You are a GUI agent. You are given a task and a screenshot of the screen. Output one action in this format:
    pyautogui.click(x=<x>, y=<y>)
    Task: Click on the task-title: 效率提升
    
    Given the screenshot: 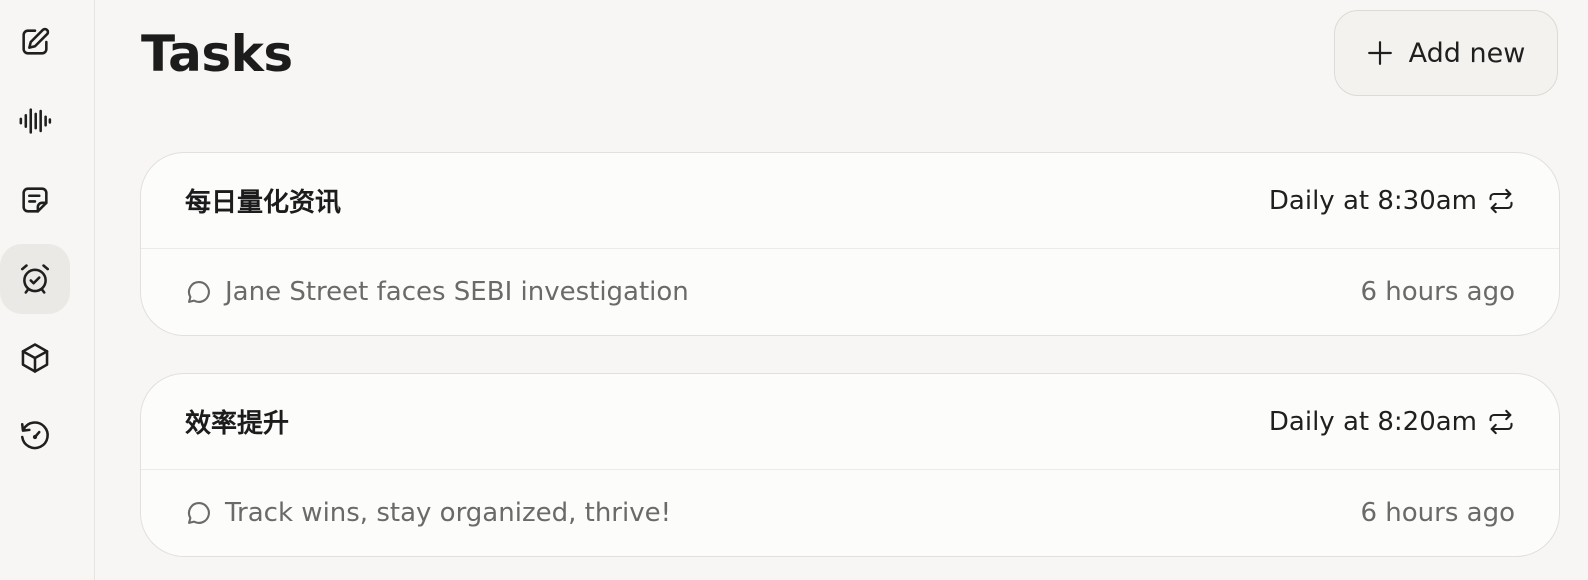 What is the action you would take?
    pyautogui.click(x=237, y=424)
    